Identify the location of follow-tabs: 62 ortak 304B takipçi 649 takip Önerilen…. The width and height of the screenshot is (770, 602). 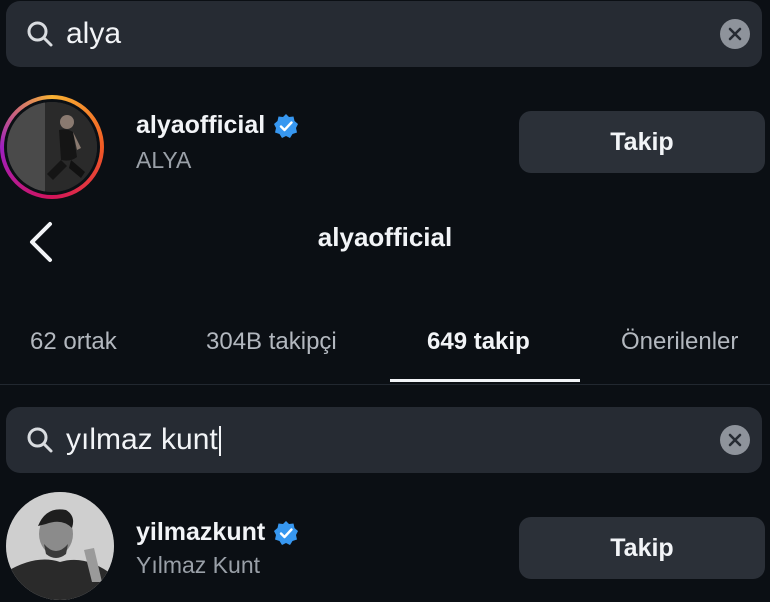
(385, 342).